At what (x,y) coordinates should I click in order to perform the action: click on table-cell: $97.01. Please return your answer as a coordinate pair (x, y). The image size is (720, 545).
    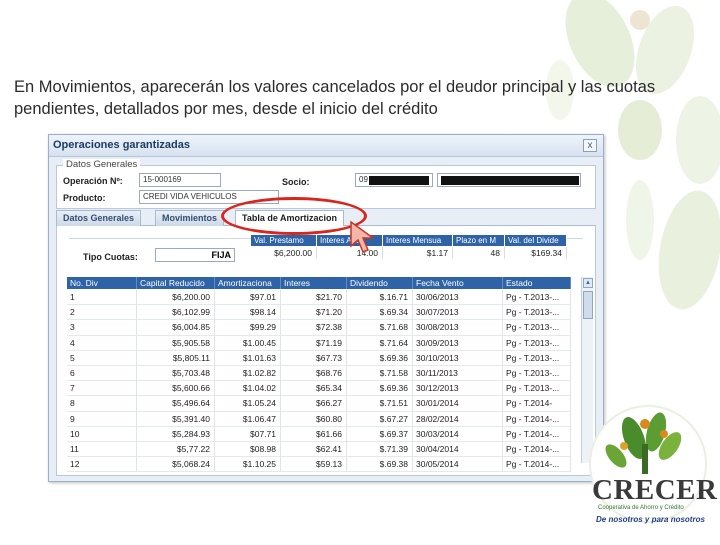
    Looking at the image, I should click on (248, 297).